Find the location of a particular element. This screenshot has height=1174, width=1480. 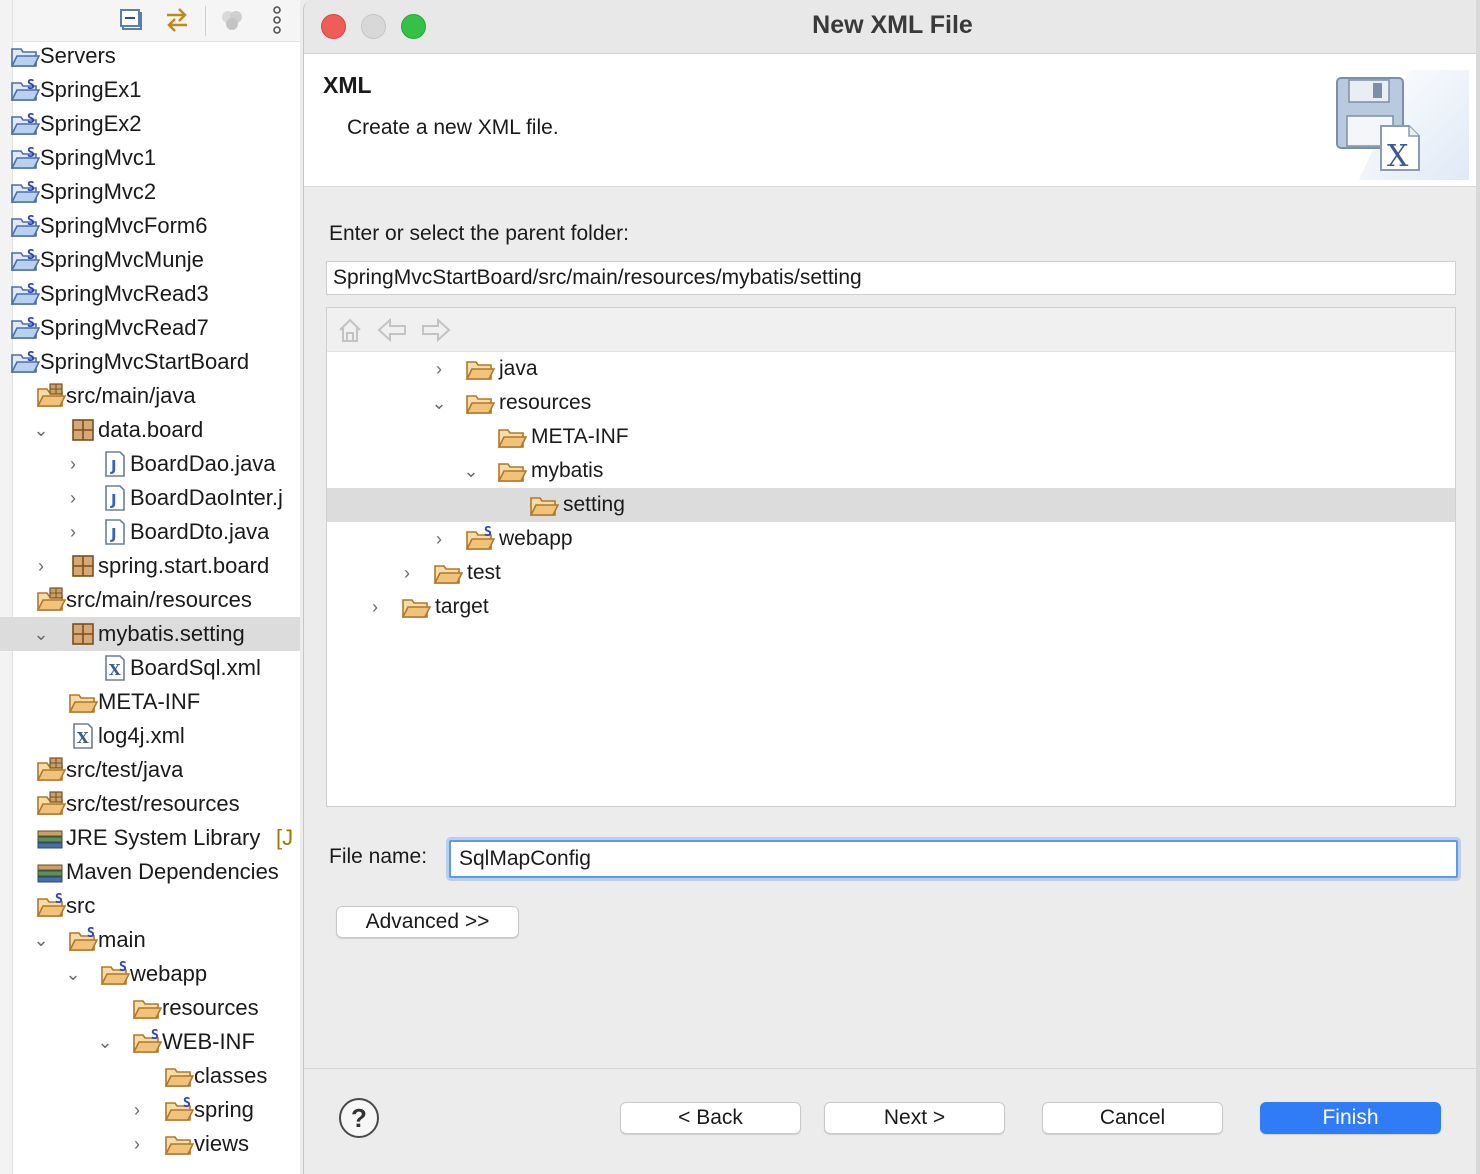

forward-arrow-icon is located at coordinates (436, 330).